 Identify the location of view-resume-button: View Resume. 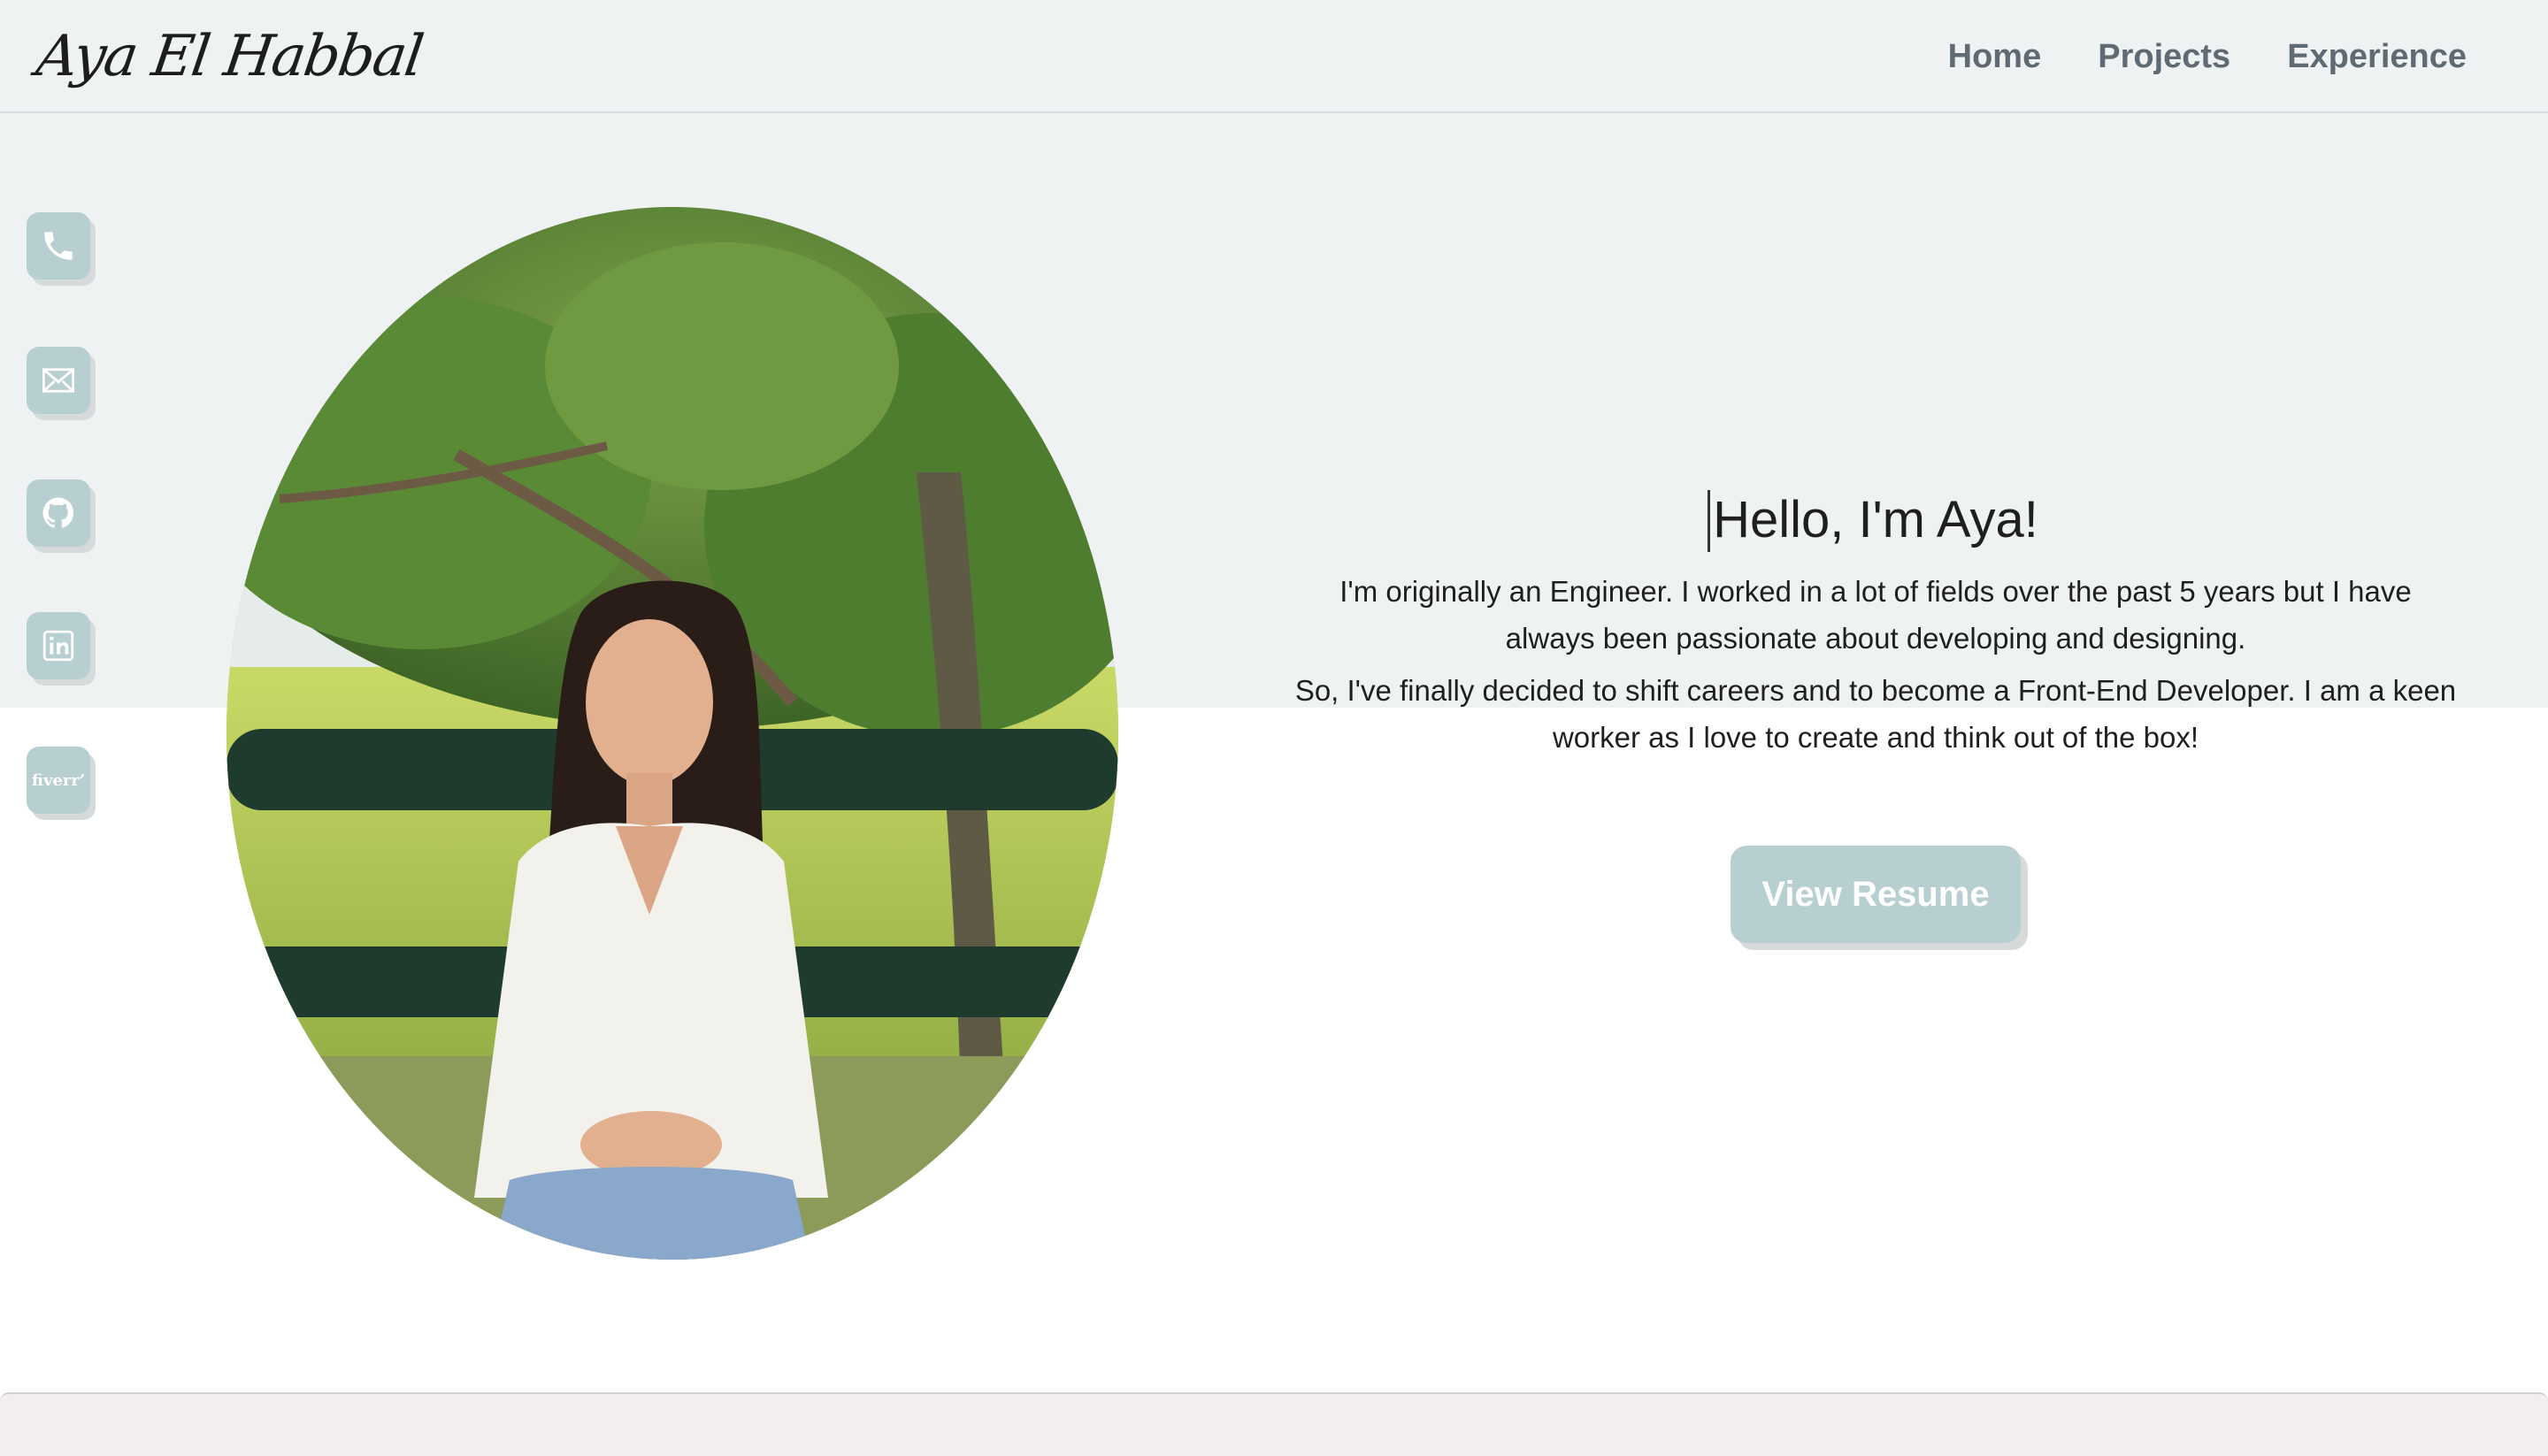
(1876, 894).